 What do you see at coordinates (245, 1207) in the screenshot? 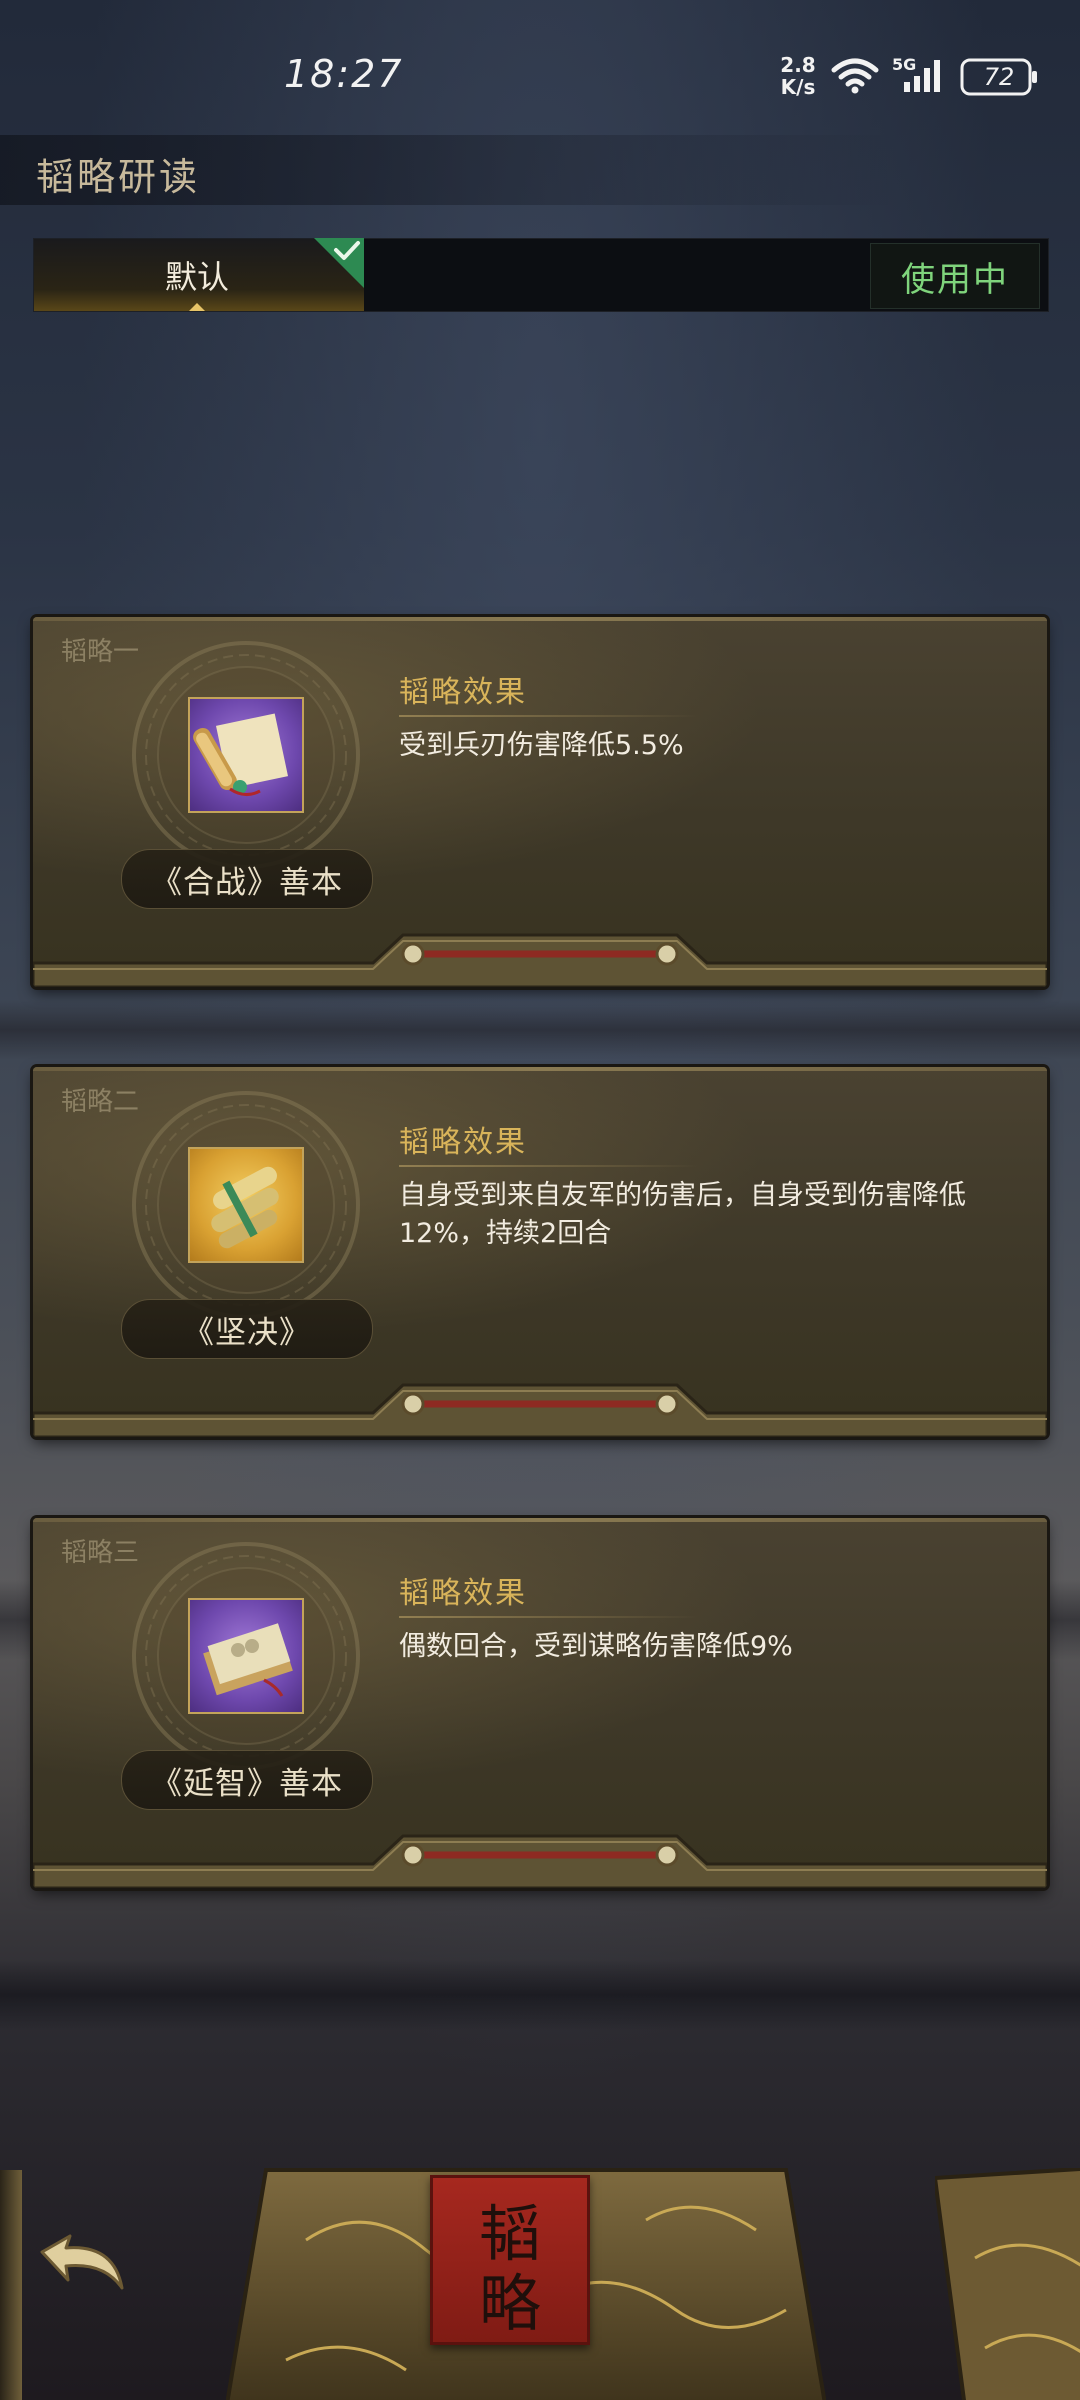
I see `scroll-bundle-icon` at bounding box center [245, 1207].